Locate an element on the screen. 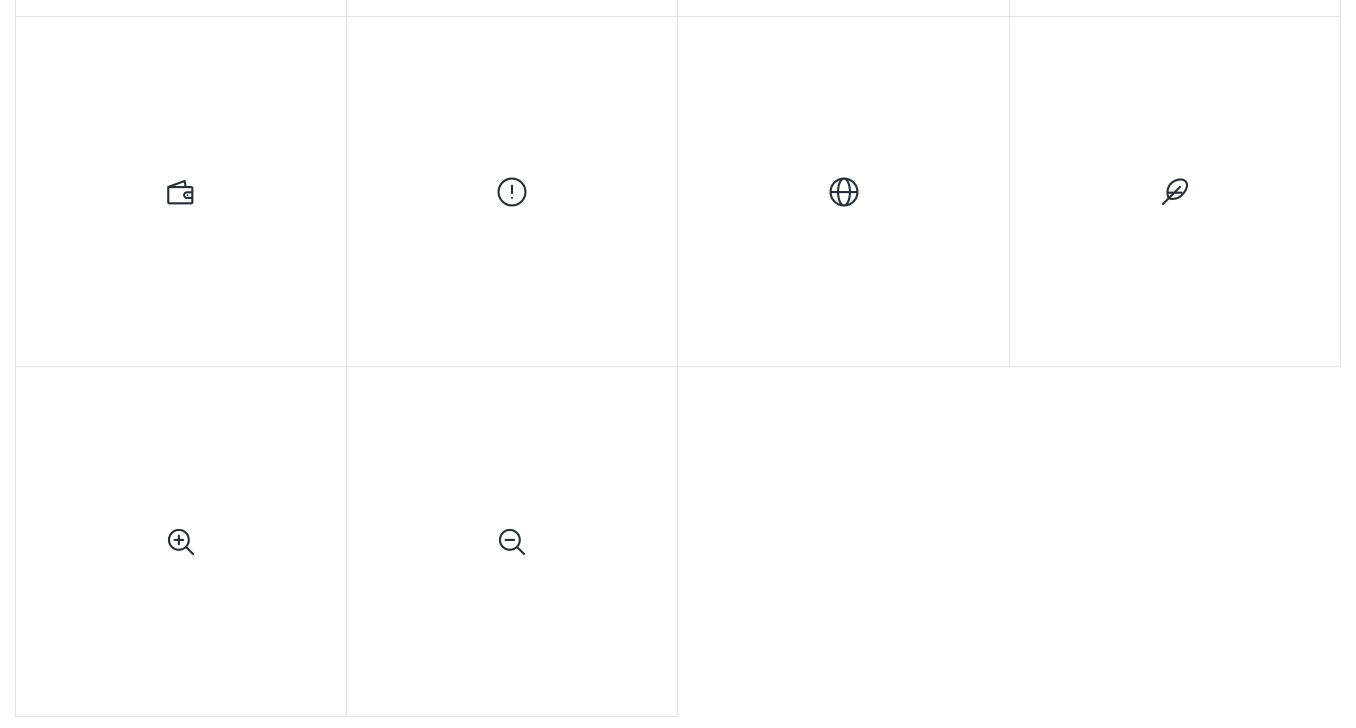 This screenshot has width=1356, height=728. icon-cell-globe is located at coordinates (843, 191).